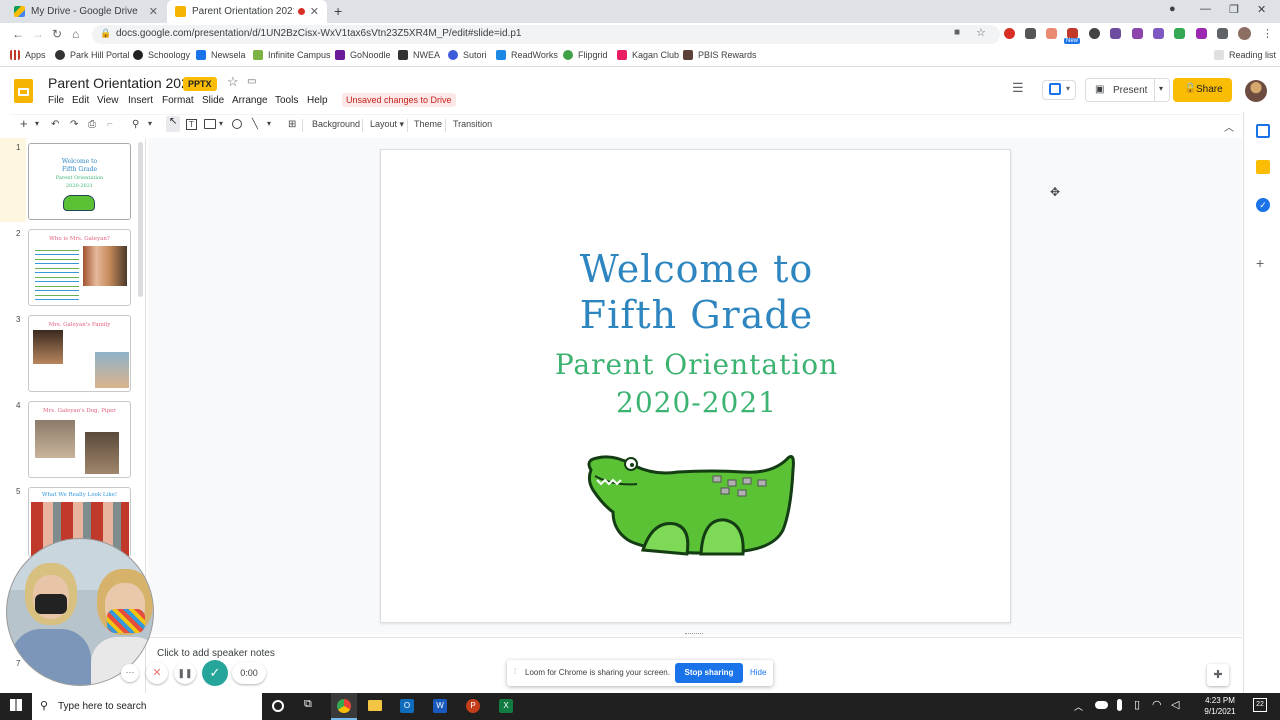 Image resolution: width=1280 pixels, height=720 pixels. What do you see at coordinates (110, 124) in the screenshot?
I see `paint-format-icon: ⌐` at bounding box center [110, 124].